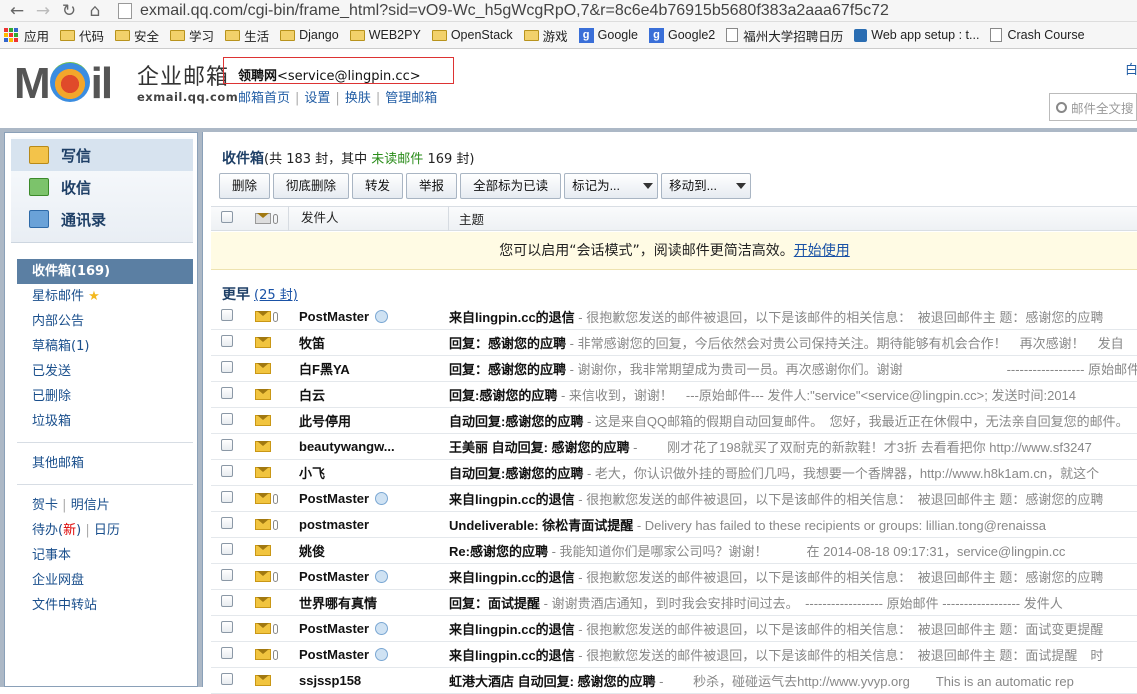  What do you see at coordinates (369, 218) in the screenshot?
I see `col-from: 发件人` at bounding box center [369, 218].